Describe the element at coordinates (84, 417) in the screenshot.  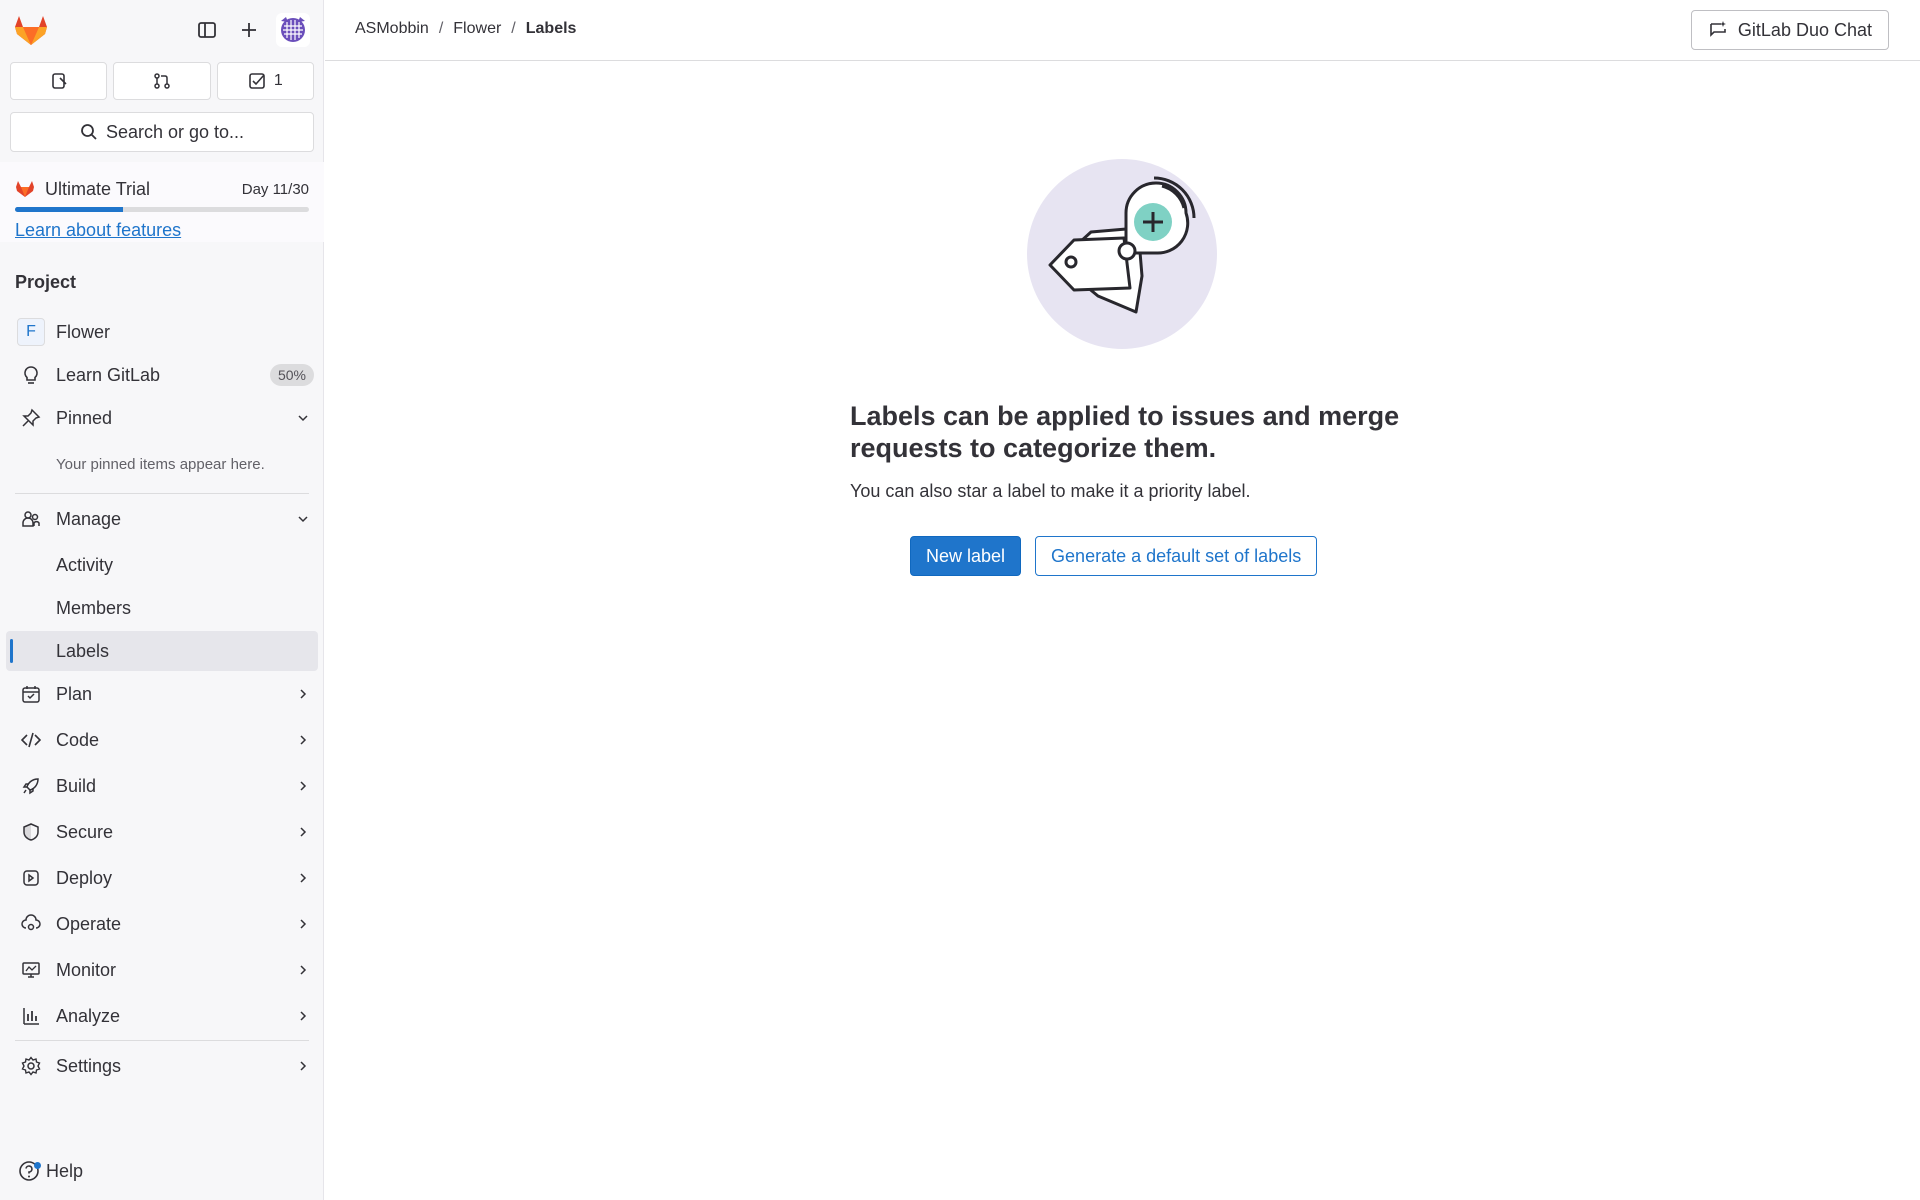
I see `sidebar-item-label: Pinned` at that location.